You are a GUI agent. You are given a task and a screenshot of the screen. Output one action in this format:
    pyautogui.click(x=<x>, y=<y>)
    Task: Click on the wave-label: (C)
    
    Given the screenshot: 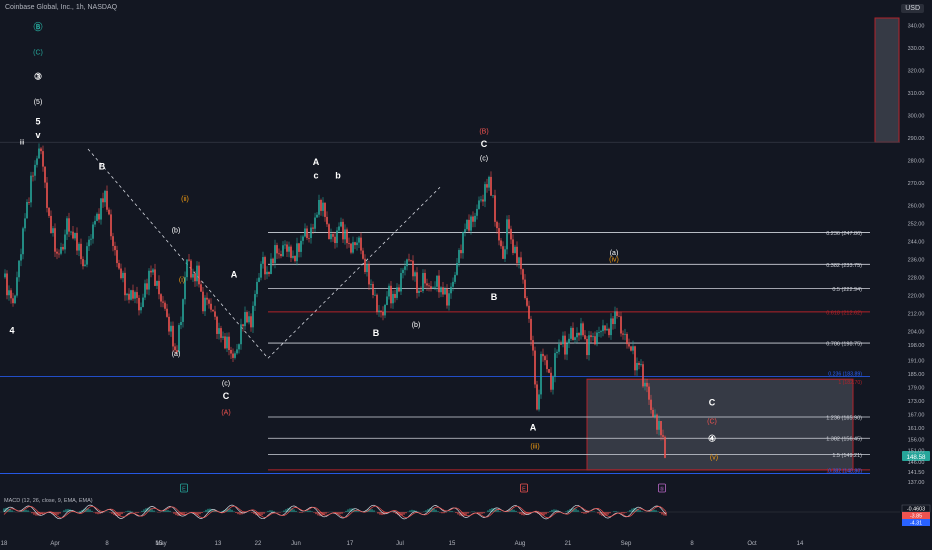 What is the action you would take?
    pyautogui.click(x=38, y=53)
    